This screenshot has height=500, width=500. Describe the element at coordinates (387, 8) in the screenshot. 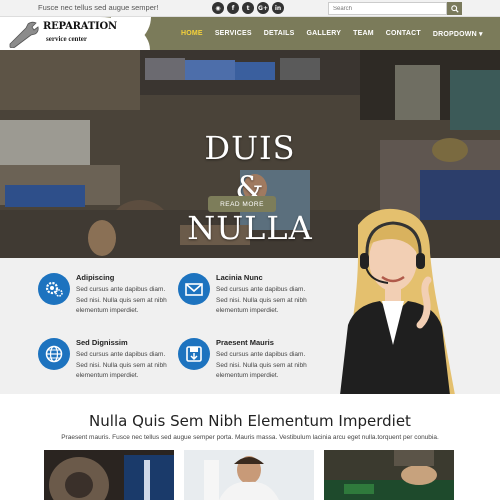

I see `search-input` at that location.